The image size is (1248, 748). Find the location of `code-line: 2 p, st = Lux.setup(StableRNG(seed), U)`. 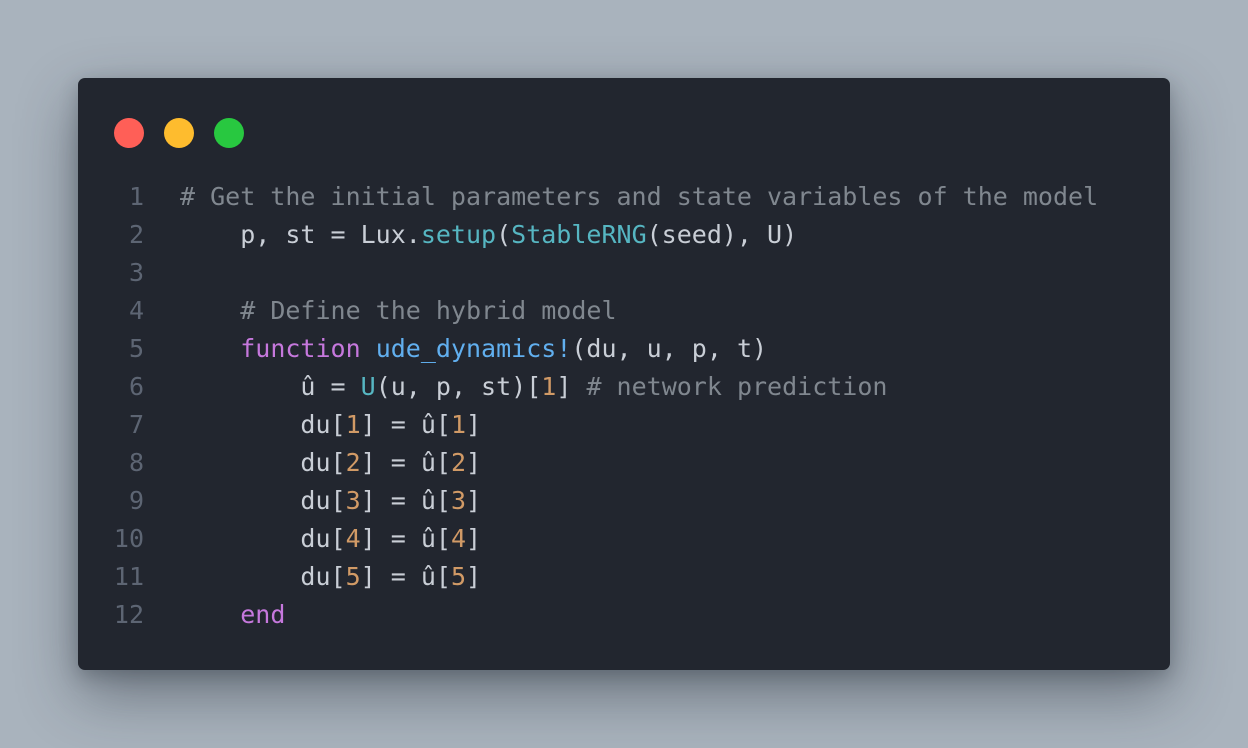

code-line: 2 p, st = Lux.setup(StableRNG(seed), U) is located at coordinates (624, 235).